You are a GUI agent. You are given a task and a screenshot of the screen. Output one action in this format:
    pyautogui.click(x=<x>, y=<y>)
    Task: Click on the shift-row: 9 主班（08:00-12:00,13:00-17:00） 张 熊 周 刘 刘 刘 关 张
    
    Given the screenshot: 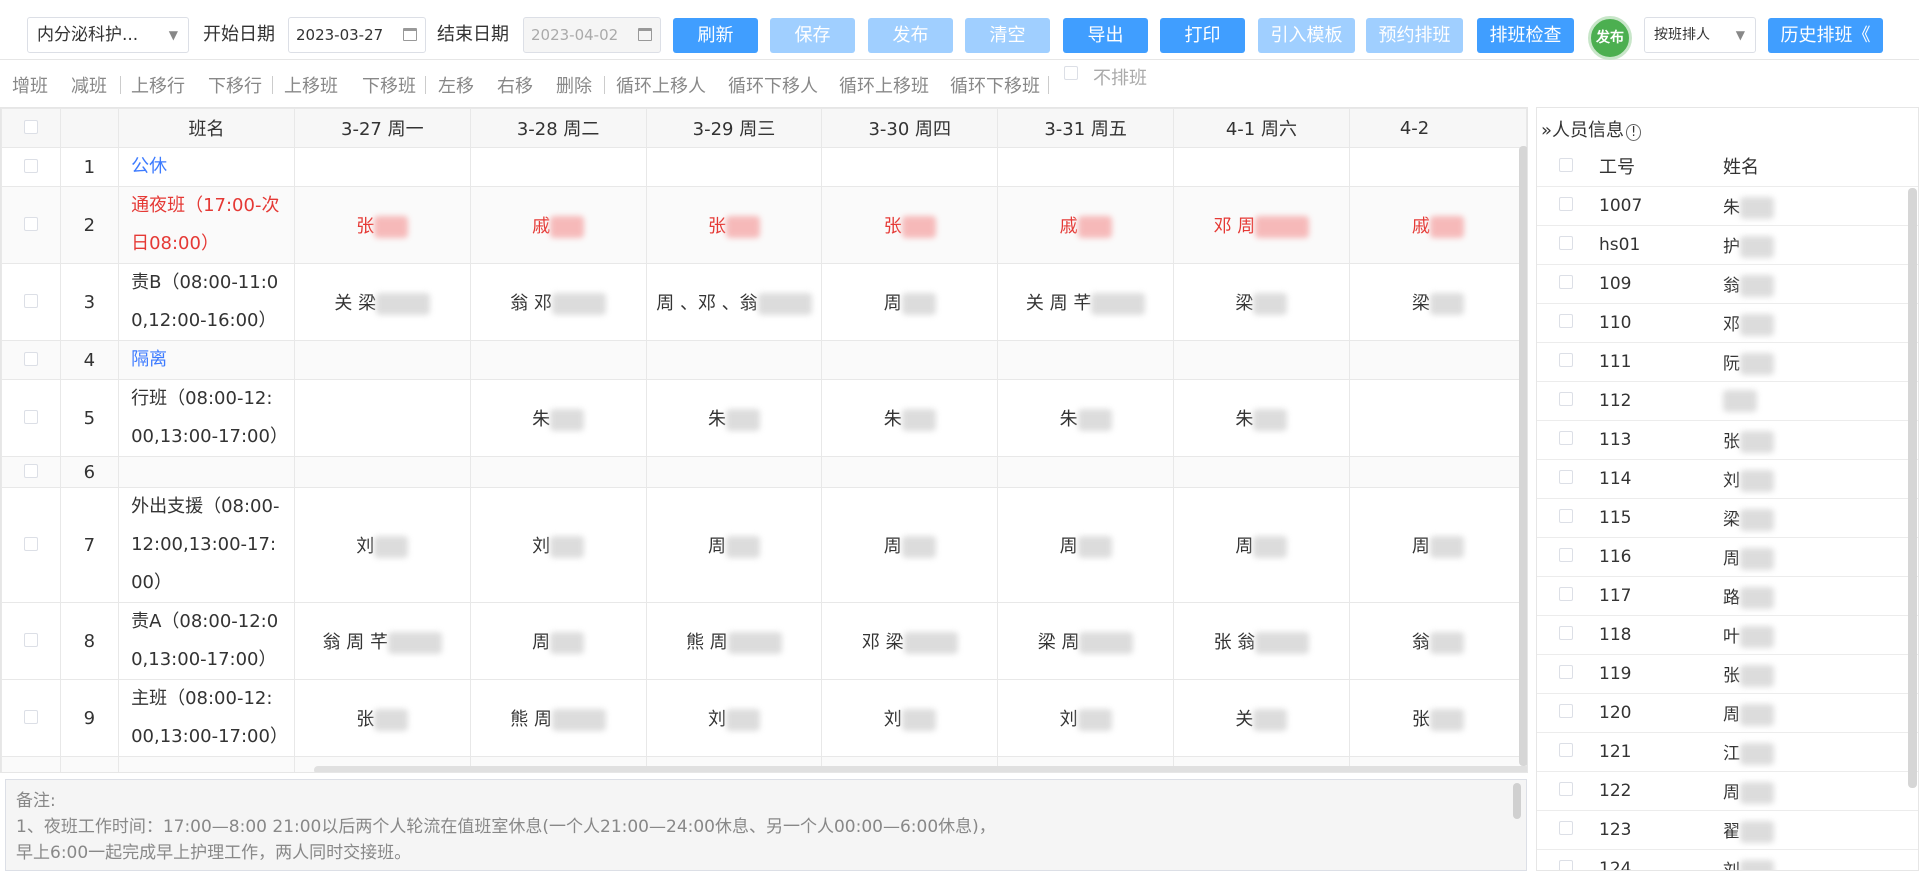 What is the action you would take?
    pyautogui.click(x=764, y=718)
    